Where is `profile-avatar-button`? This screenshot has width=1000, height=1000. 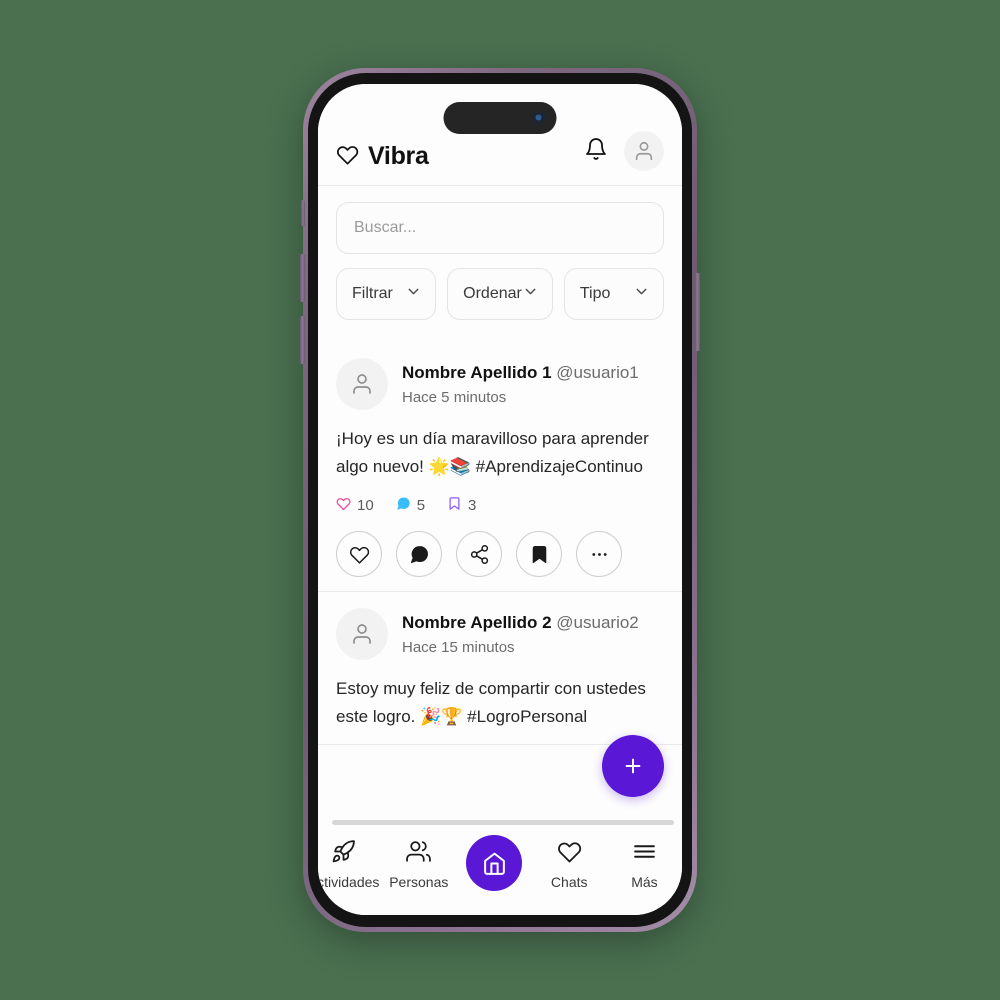
profile-avatar-button is located at coordinates (644, 151).